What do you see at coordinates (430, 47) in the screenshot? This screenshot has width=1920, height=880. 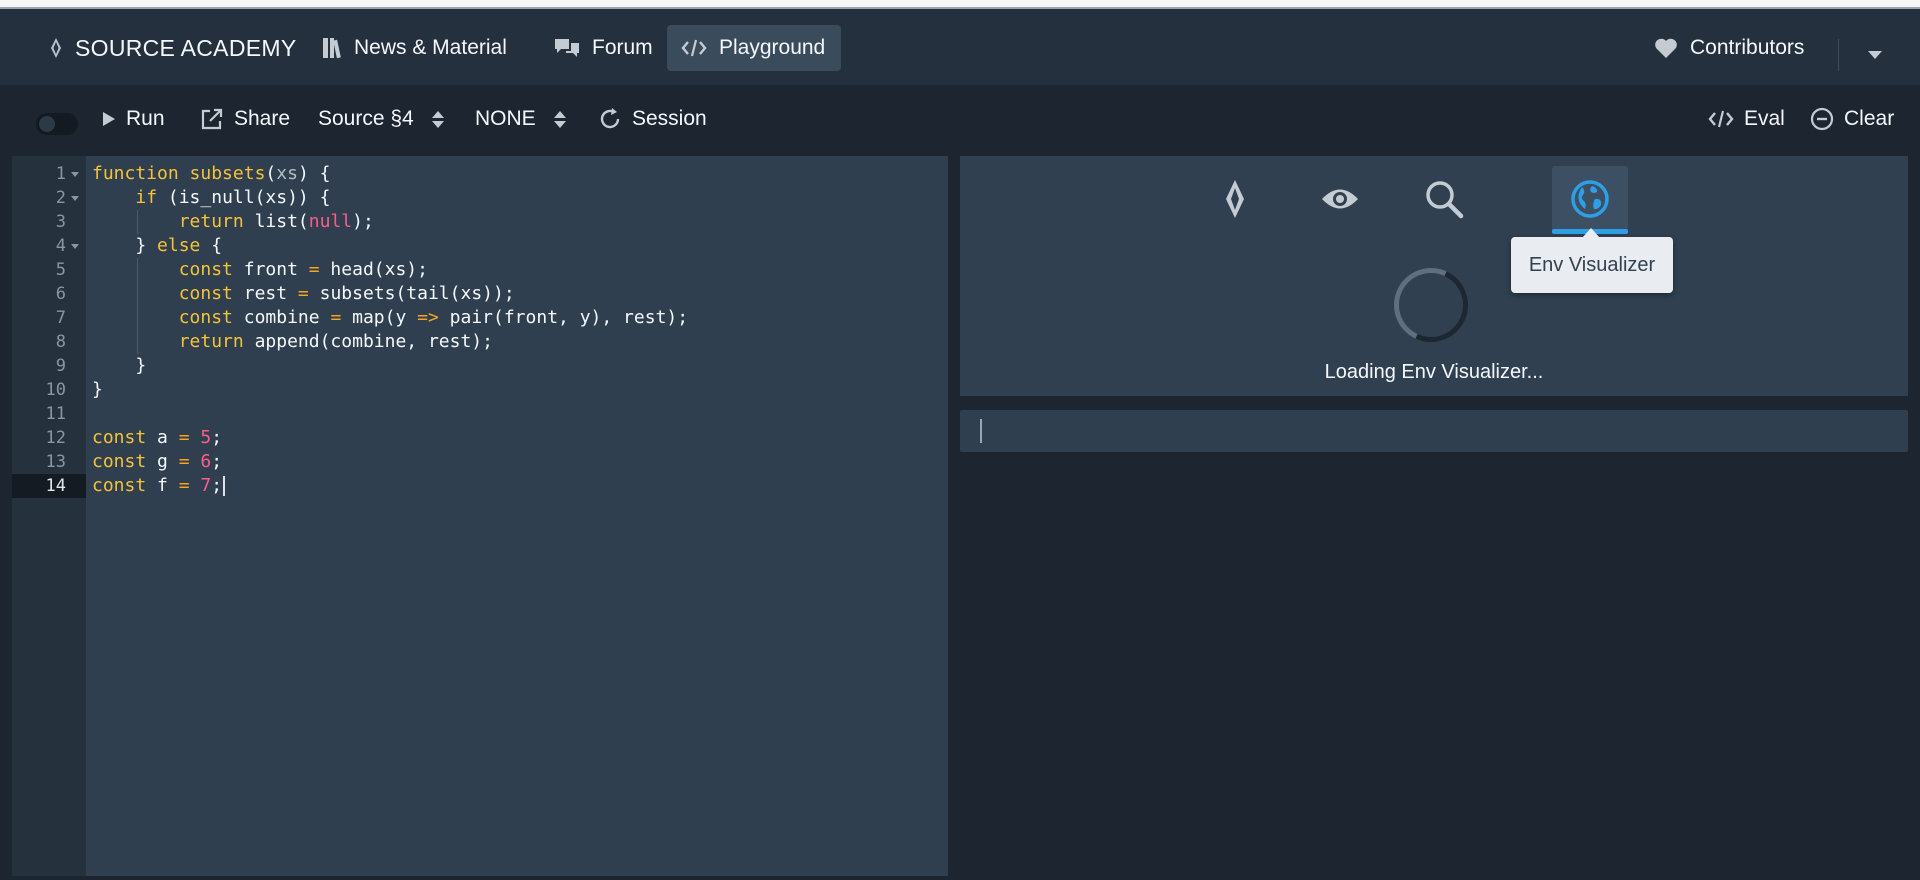 I see `nav-news-label: News & Material` at bounding box center [430, 47].